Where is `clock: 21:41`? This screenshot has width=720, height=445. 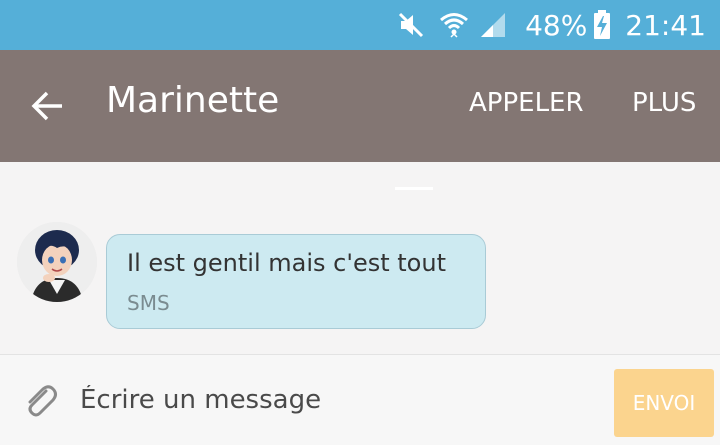
clock: 21:41 is located at coordinates (665, 25).